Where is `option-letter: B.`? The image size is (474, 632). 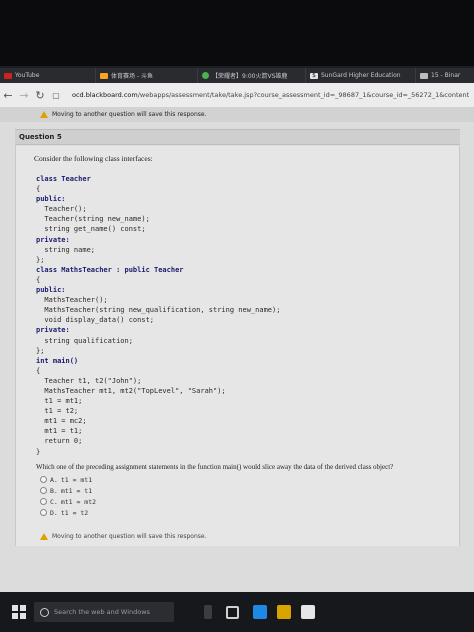 option-letter: B. is located at coordinates (54, 490).